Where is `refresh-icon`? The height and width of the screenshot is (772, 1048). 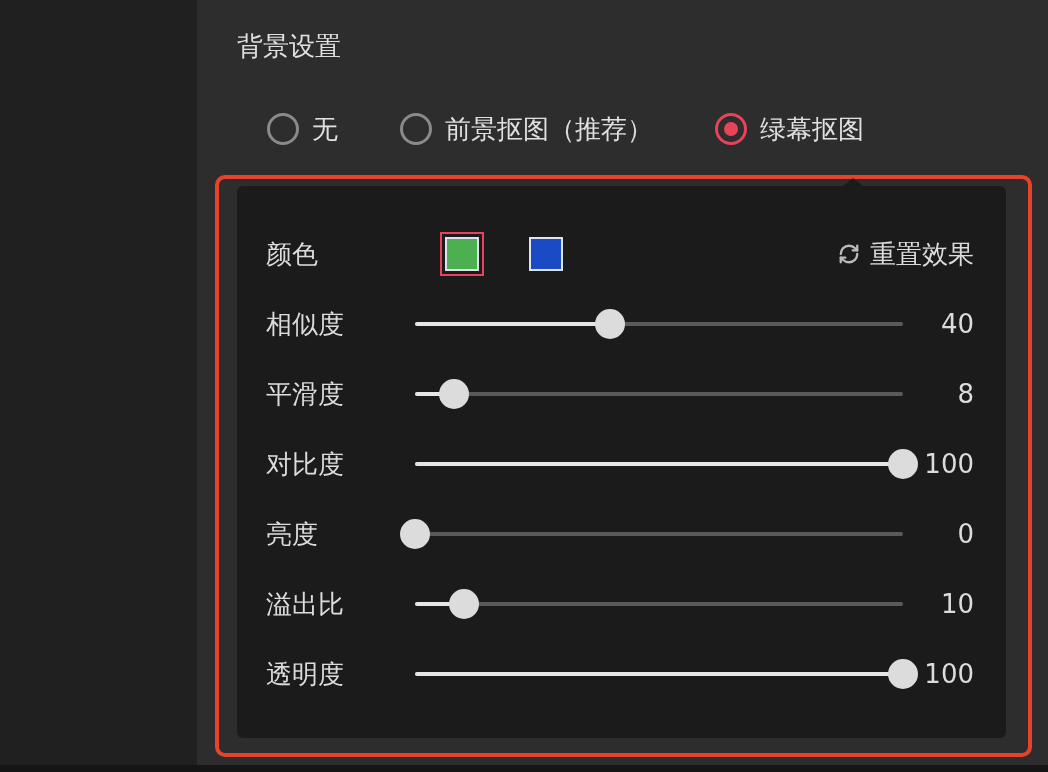
refresh-icon is located at coordinates (849, 254).